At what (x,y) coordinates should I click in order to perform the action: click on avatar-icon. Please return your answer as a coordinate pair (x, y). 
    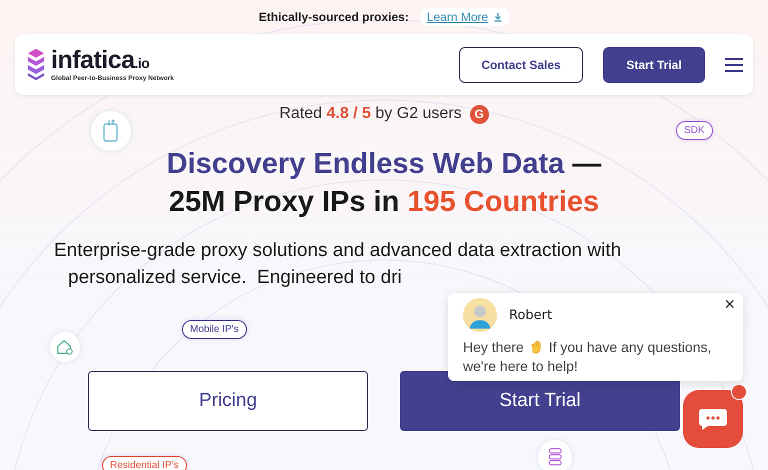
    Looking at the image, I should click on (480, 315).